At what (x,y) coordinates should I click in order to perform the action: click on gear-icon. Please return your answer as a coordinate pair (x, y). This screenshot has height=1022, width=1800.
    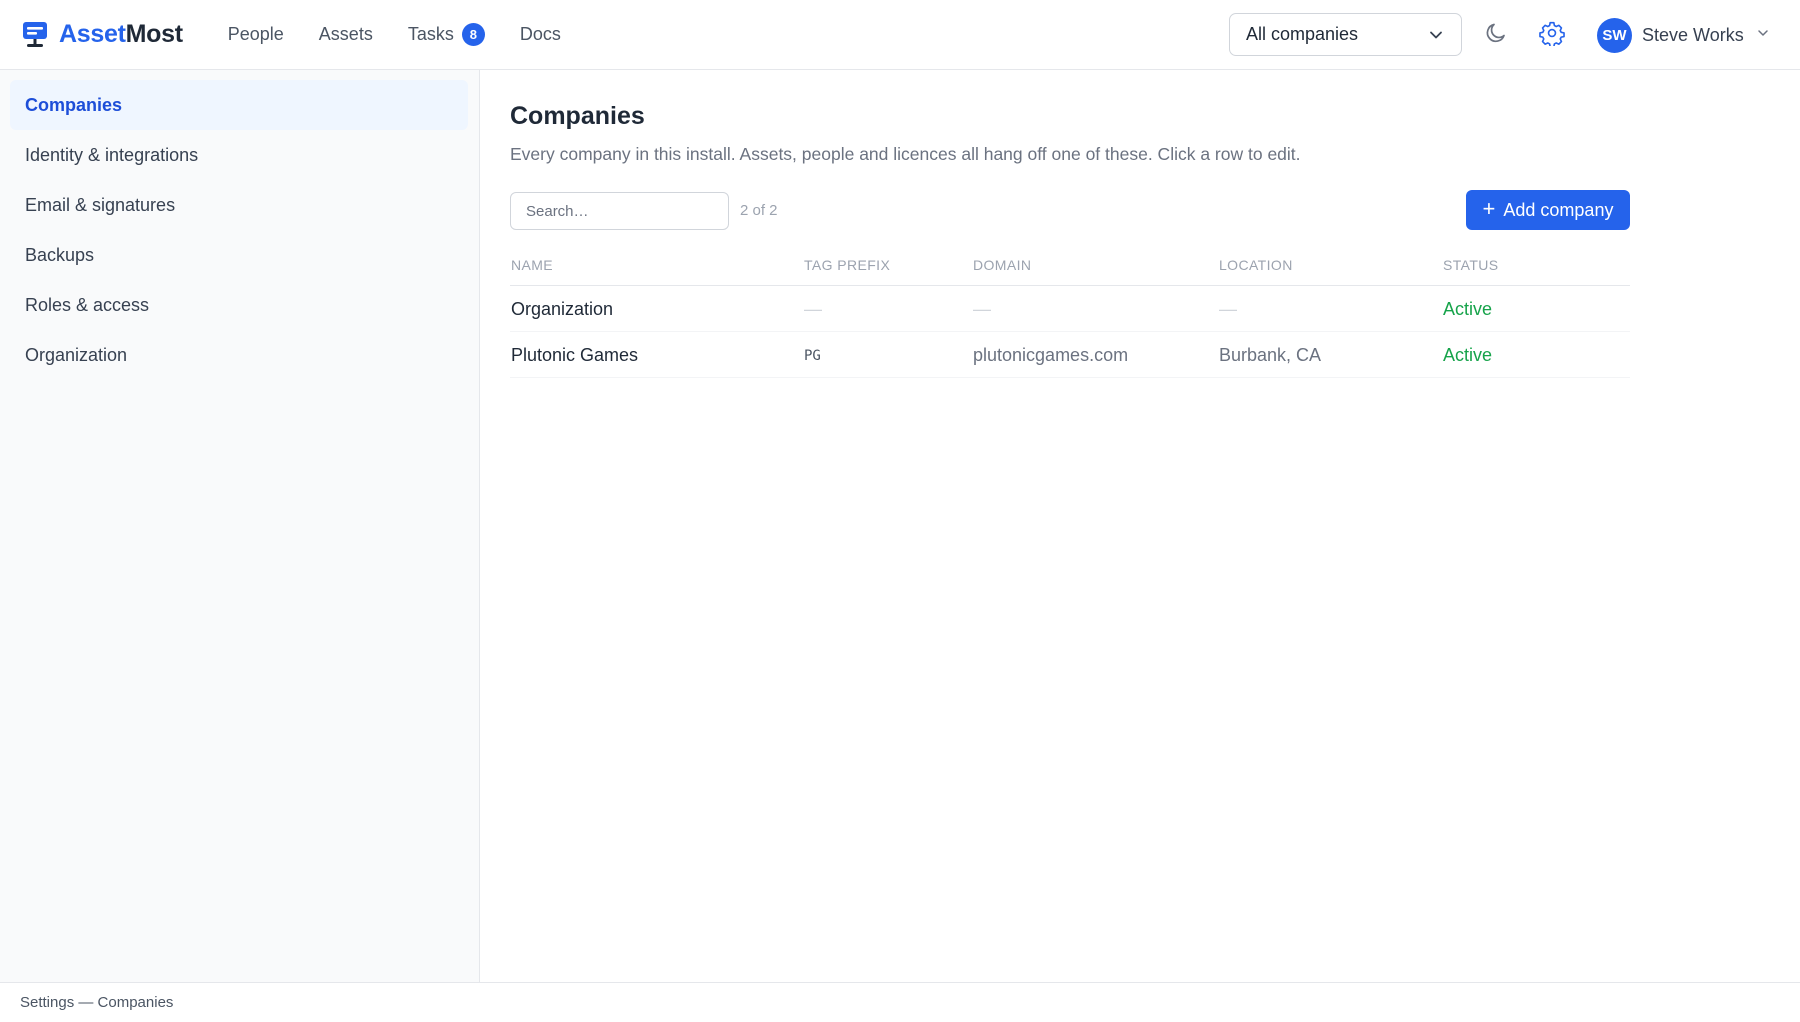
    Looking at the image, I should click on (1552, 35).